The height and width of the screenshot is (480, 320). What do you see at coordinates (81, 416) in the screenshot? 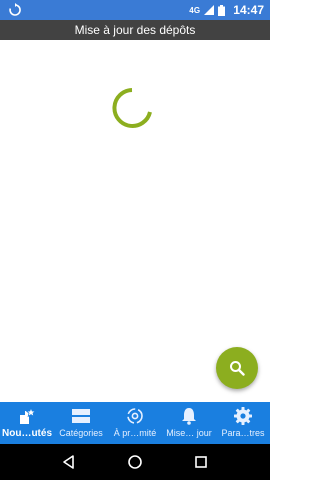
I see `categories-icon` at bounding box center [81, 416].